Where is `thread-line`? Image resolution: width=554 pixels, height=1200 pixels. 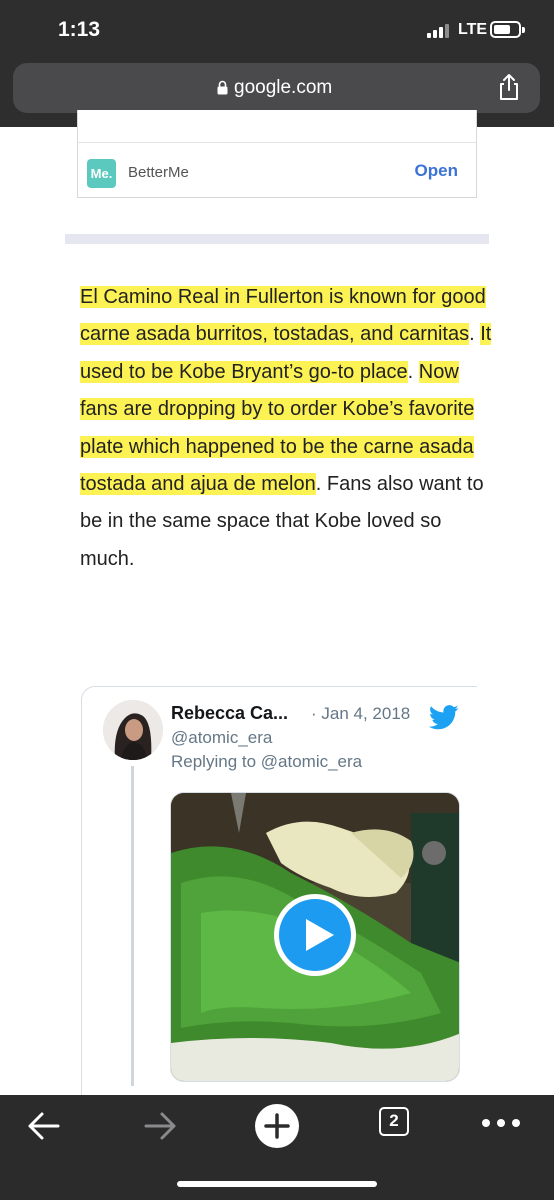
thread-line is located at coordinates (132, 926).